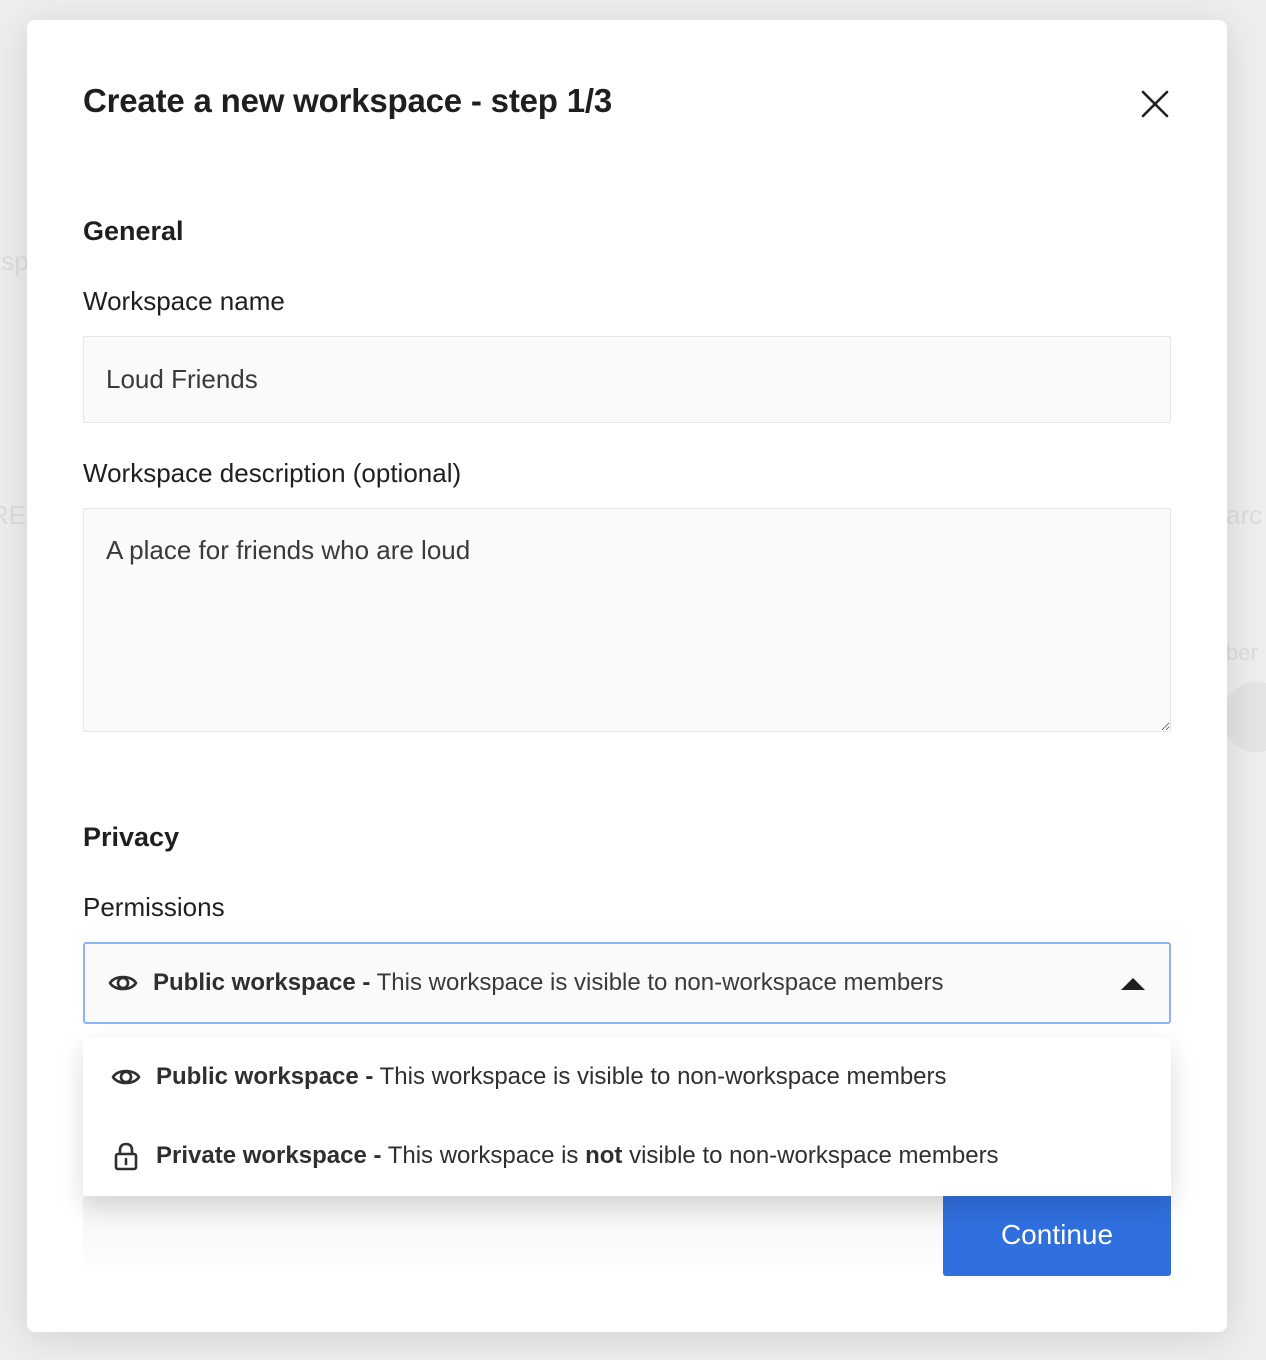 This screenshot has width=1266, height=1360. Describe the element at coordinates (1057, 1235) in the screenshot. I see `continue-button: Continue` at that location.